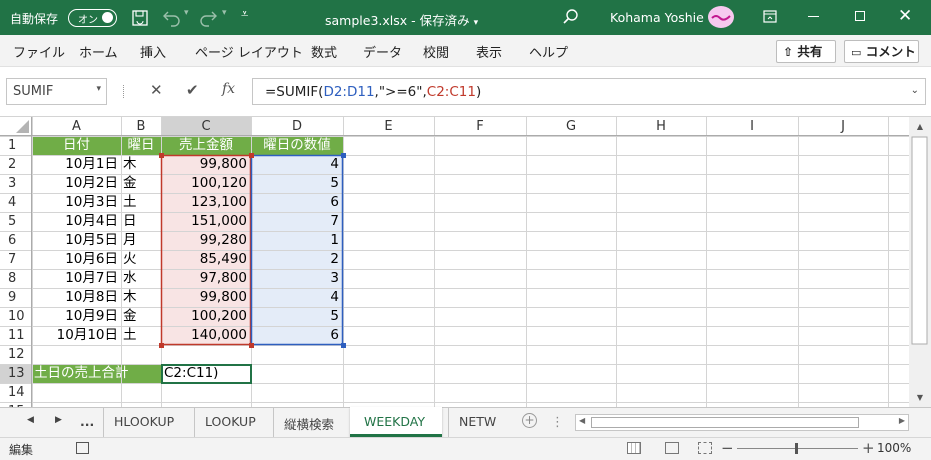 The image size is (931, 460). Describe the element at coordinates (75, 240) in the screenshot. I see `date-cell: 10月5日` at that location.